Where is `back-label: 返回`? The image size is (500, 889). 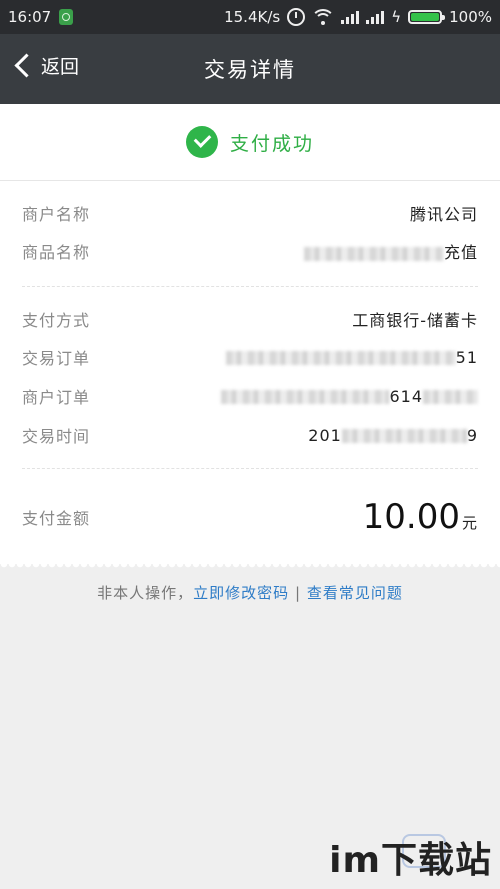 back-label: 返回 is located at coordinates (60, 67).